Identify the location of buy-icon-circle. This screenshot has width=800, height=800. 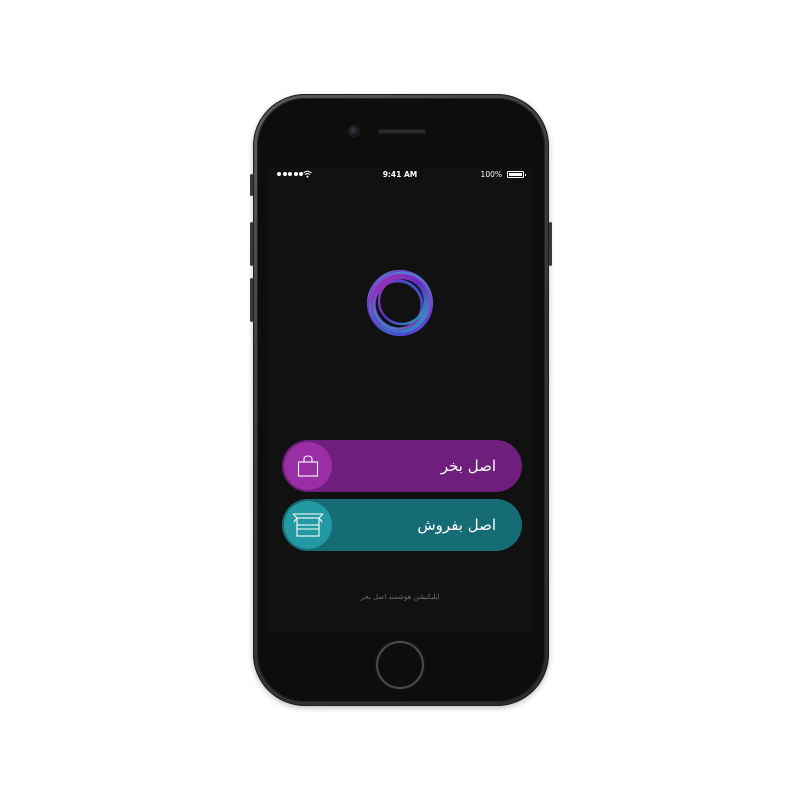
(308, 466).